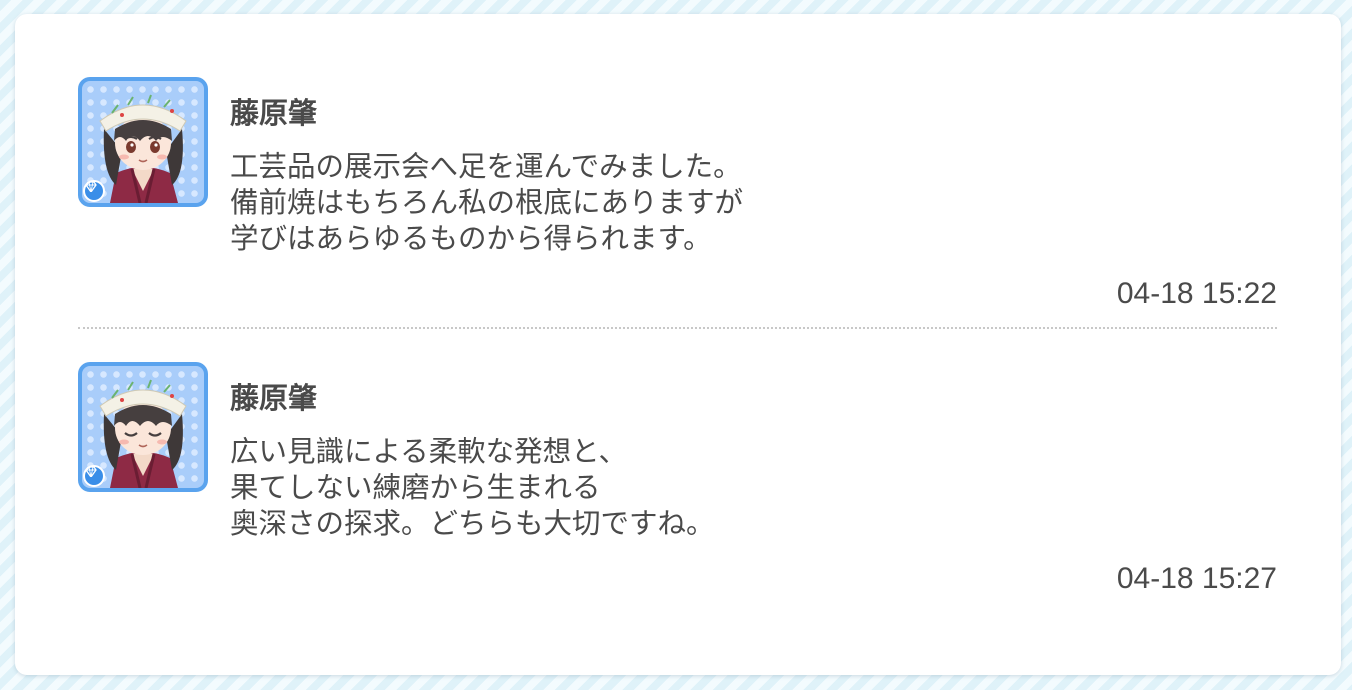  Describe the element at coordinates (677, 328) in the screenshot. I see `post-divider` at that location.